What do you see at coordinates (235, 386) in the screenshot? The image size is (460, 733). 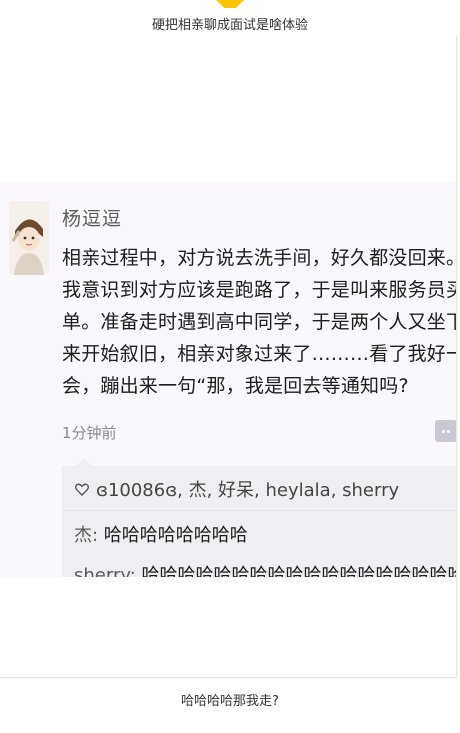 I see `post-body-line: 会，蹦出来一句“那，我是回去等通知吗?` at bounding box center [235, 386].